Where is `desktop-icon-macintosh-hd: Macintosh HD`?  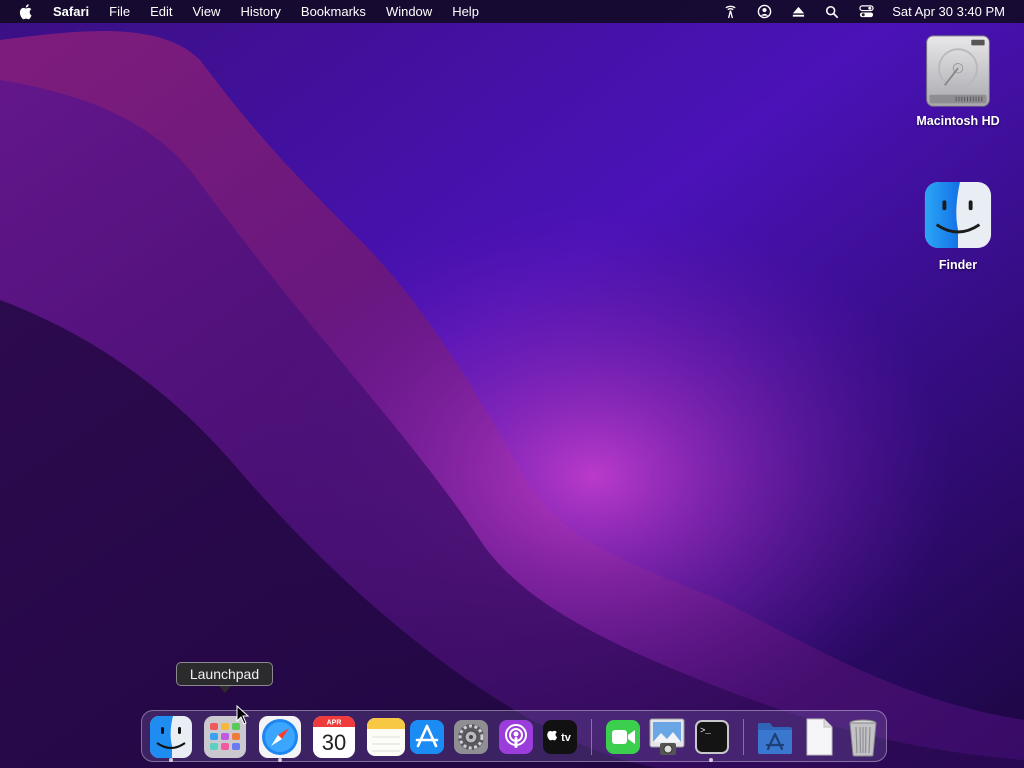 desktop-icon-macintosh-hd: Macintosh HD is located at coordinates (958, 81).